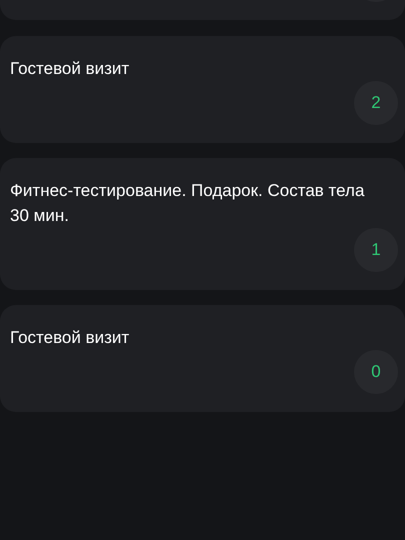  I want to click on count-badge: 2, so click(376, 103).